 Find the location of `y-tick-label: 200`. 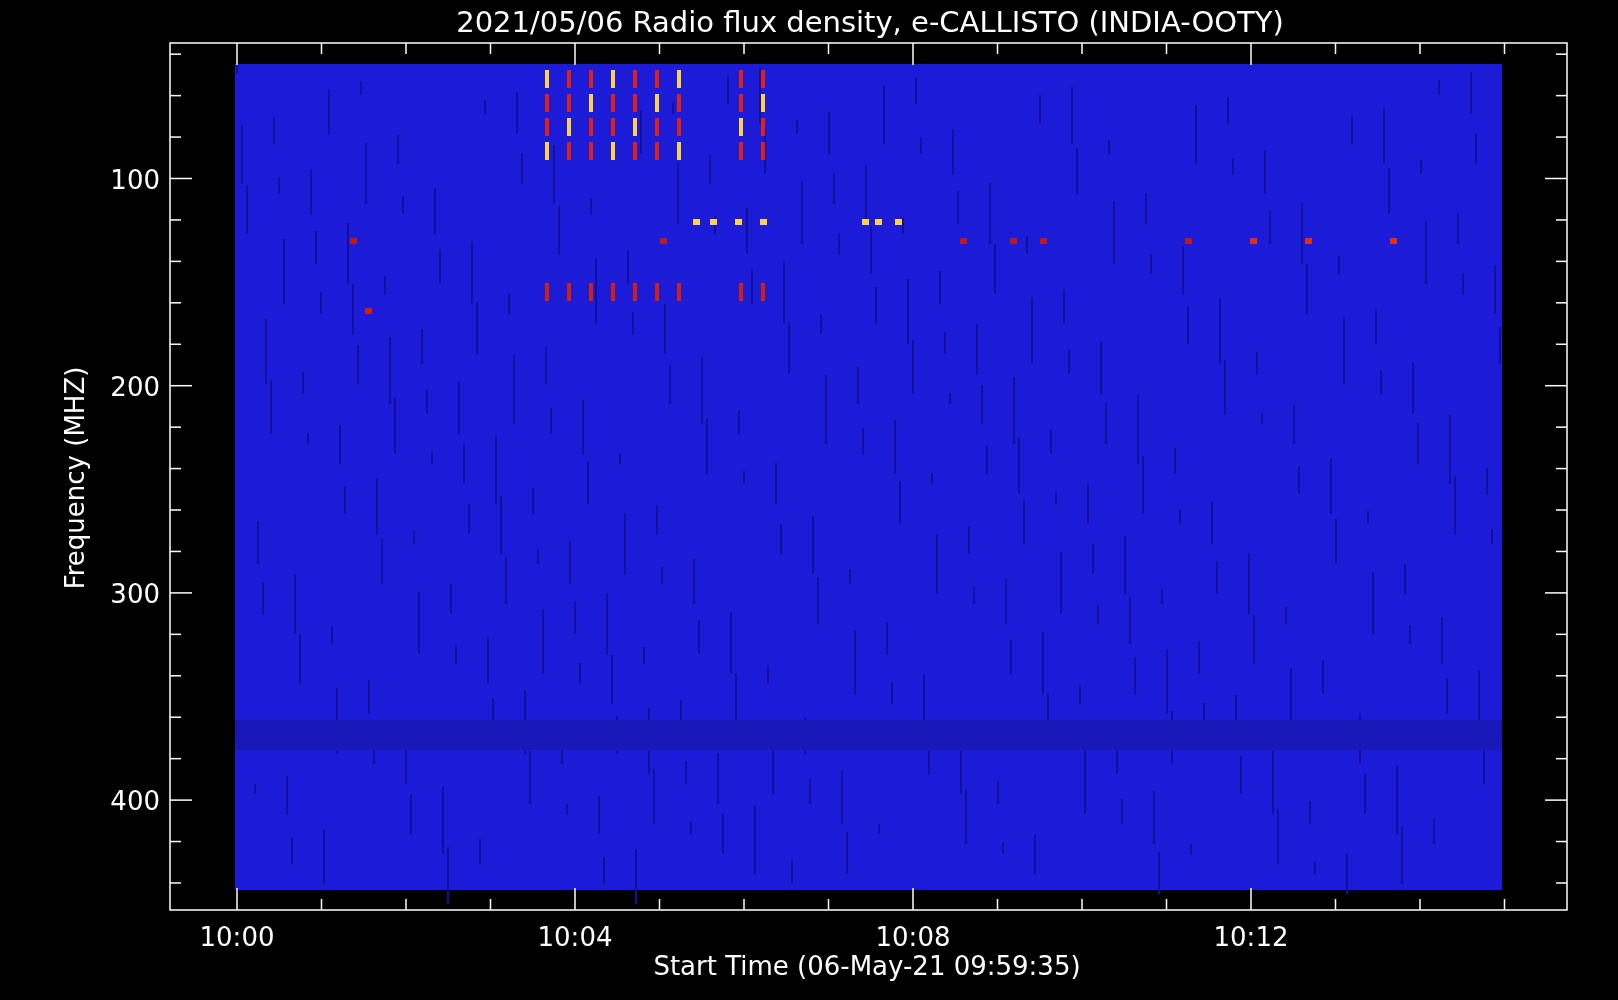

y-tick-label: 200 is located at coordinates (135, 386).